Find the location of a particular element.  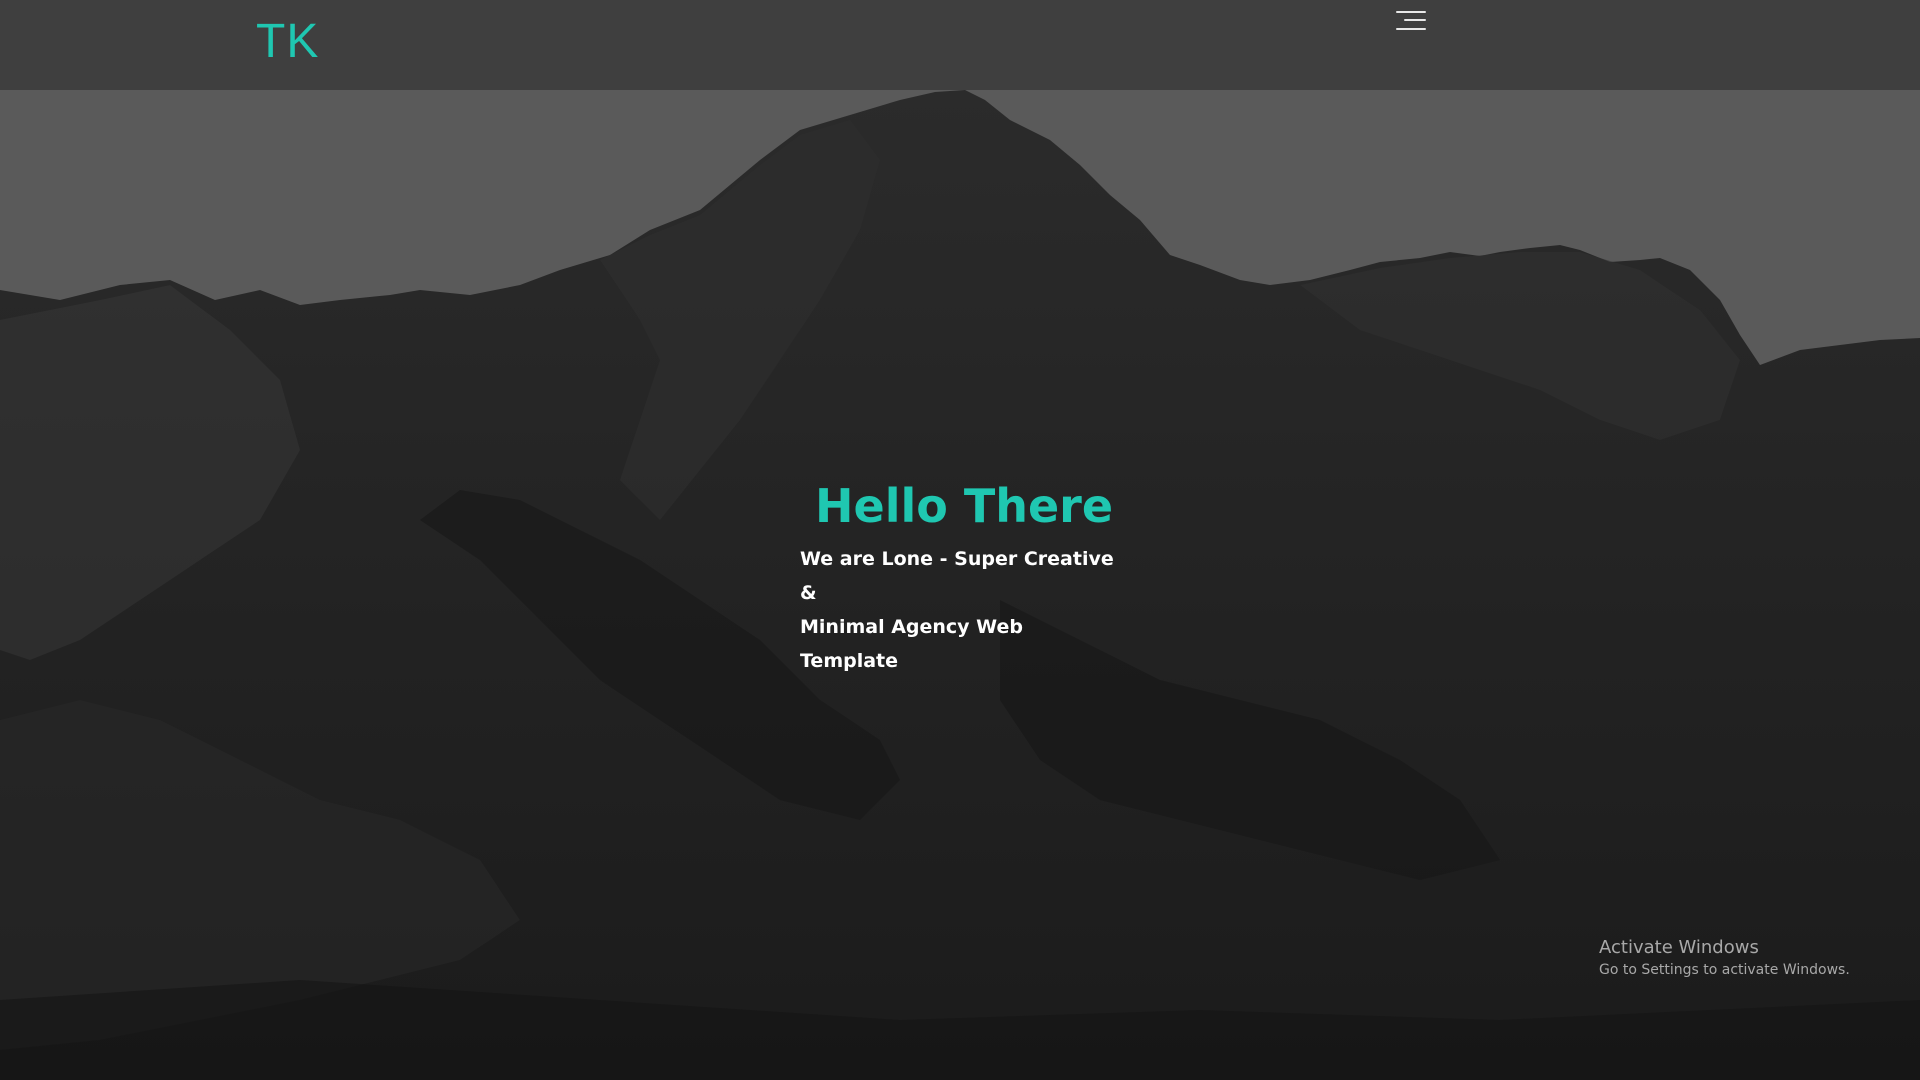

watermark-subtitle: Go to Settings to activate Windows. is located at coordinates (1724, 970).